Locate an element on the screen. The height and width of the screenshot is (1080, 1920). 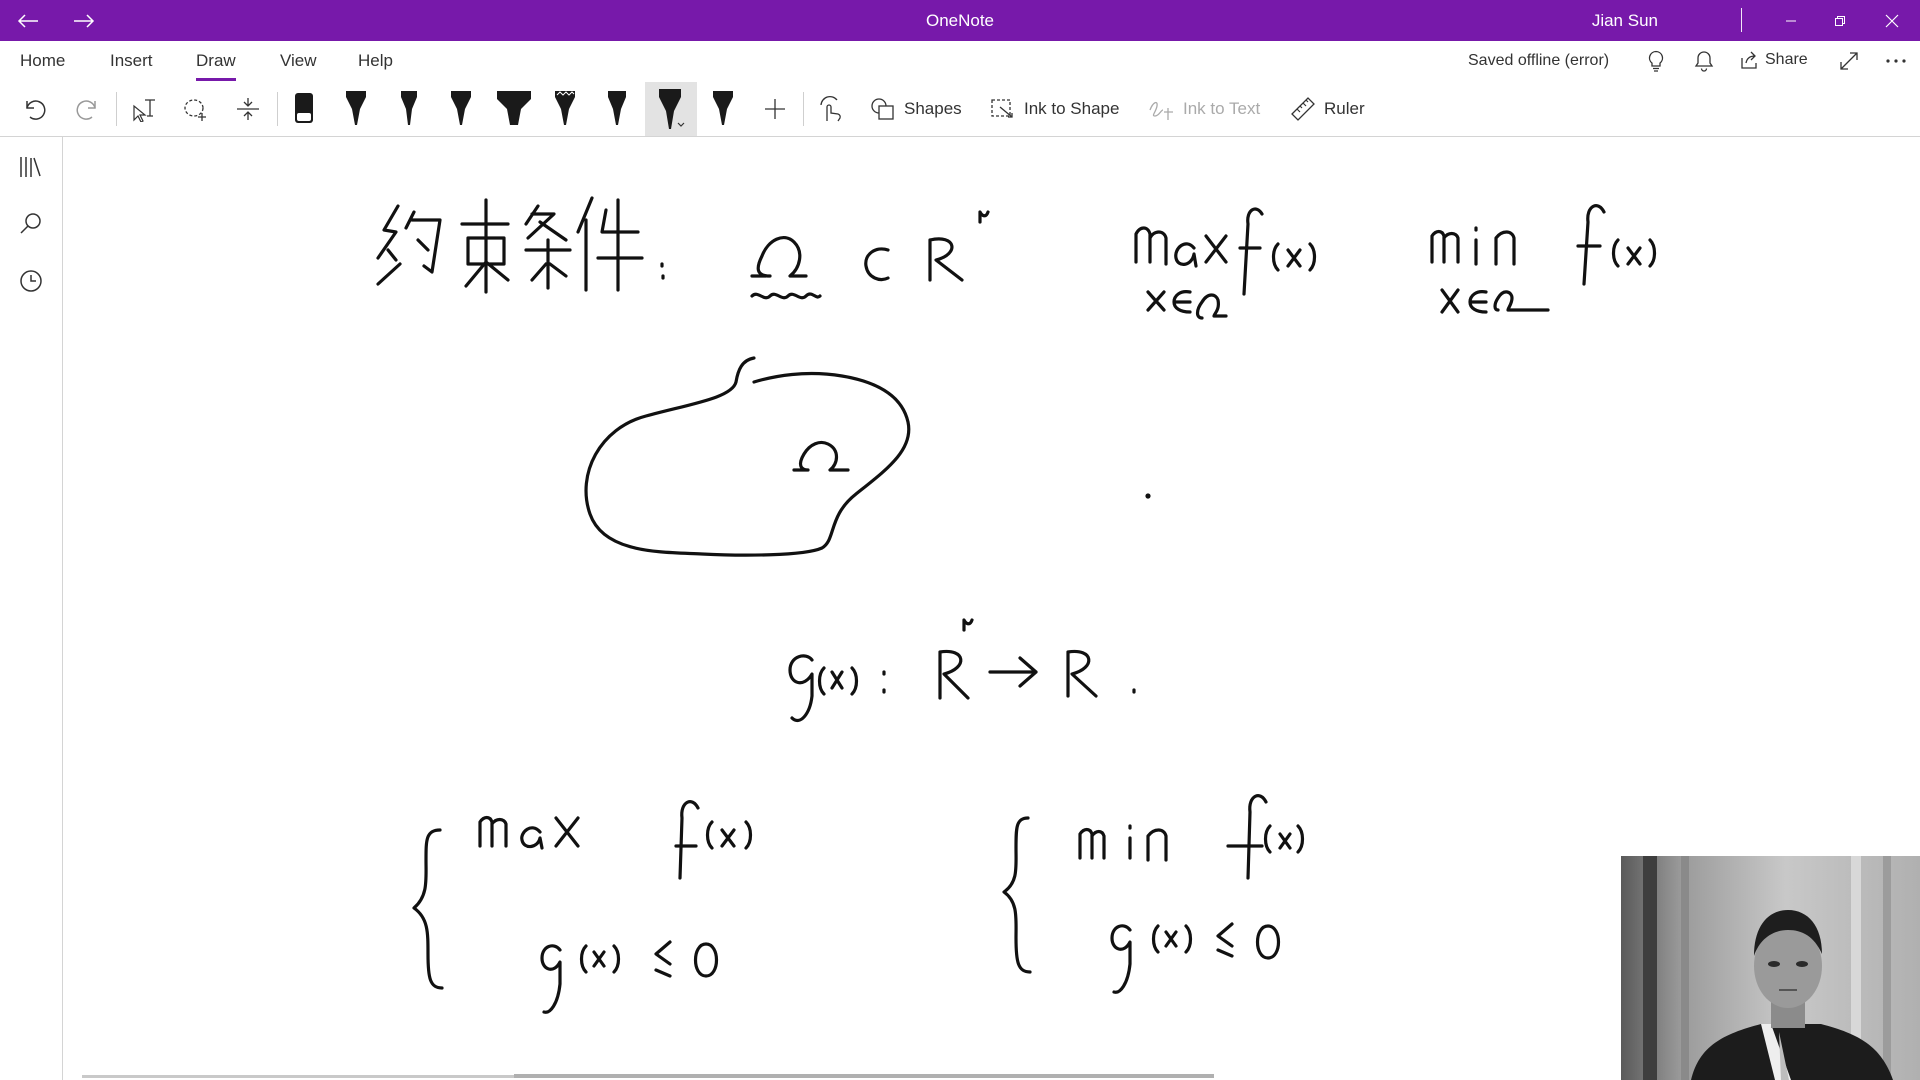
restore-icon is located at coordinates (1840, 20).